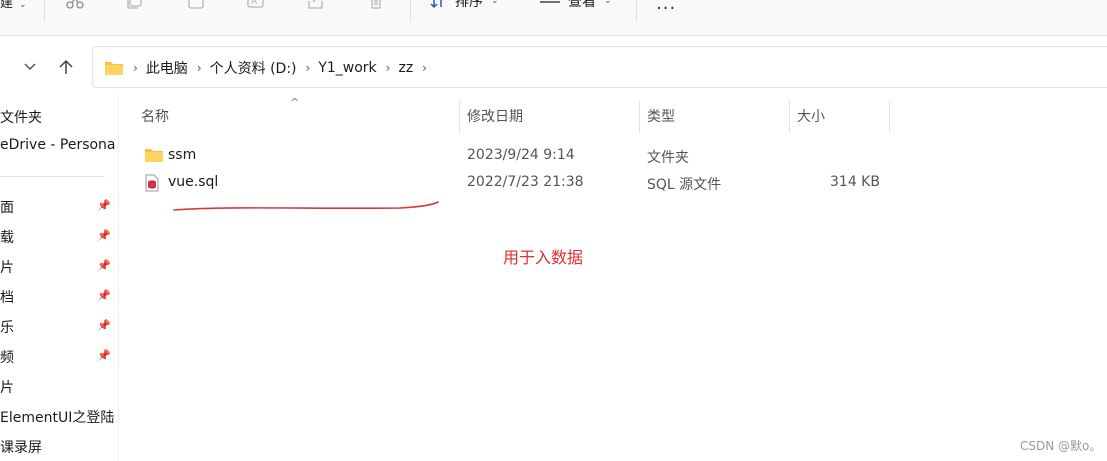  Describe the element at coordinates (7, 297) in the screenshot. I see `sidebar-item-documents: 档` at that location.